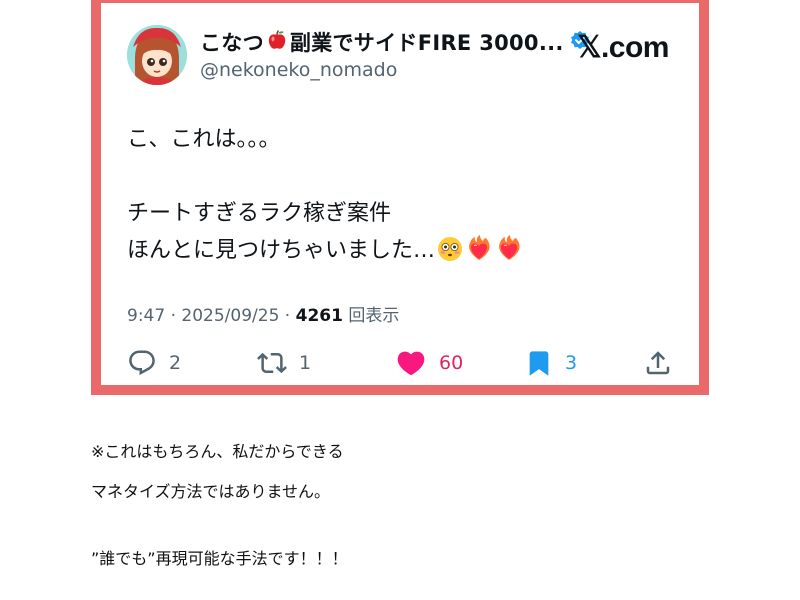 The width and height of the screenshot is (800, 600). What do you see at coordinates (259, 213) in the screenshot?
I see `tweet-line: チートすぎるラク稼ぎ案件` at bounding box center [259, 213].